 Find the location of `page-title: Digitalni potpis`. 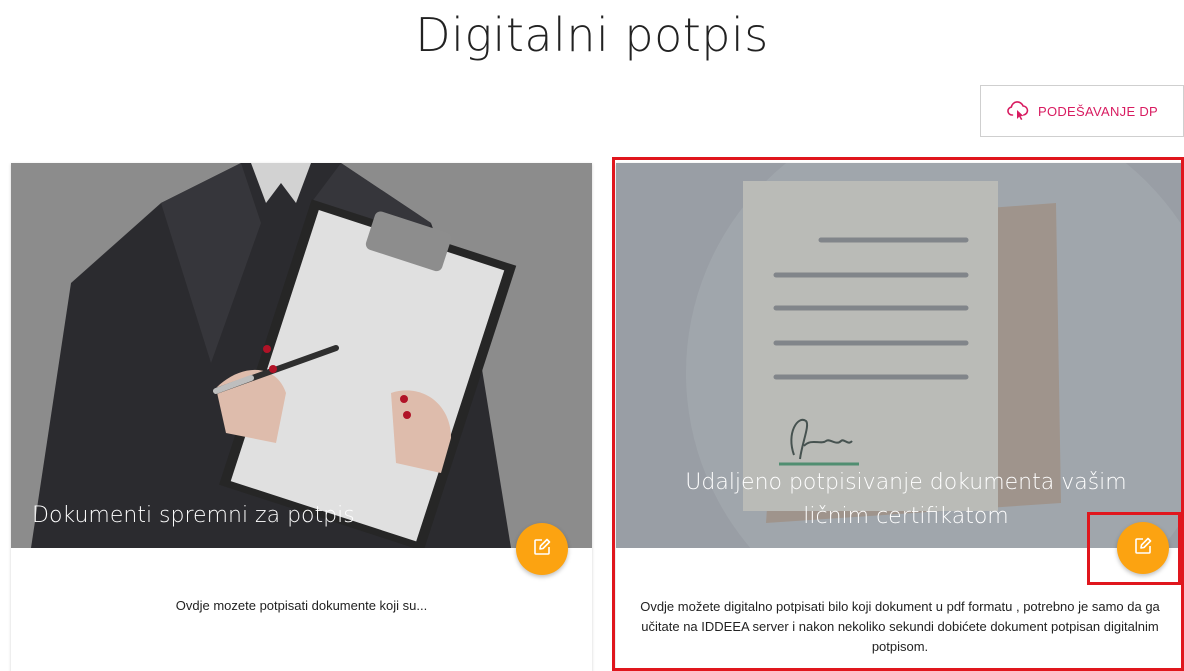

page-title: Digitalni potpis is located at coordinates (592, 35).